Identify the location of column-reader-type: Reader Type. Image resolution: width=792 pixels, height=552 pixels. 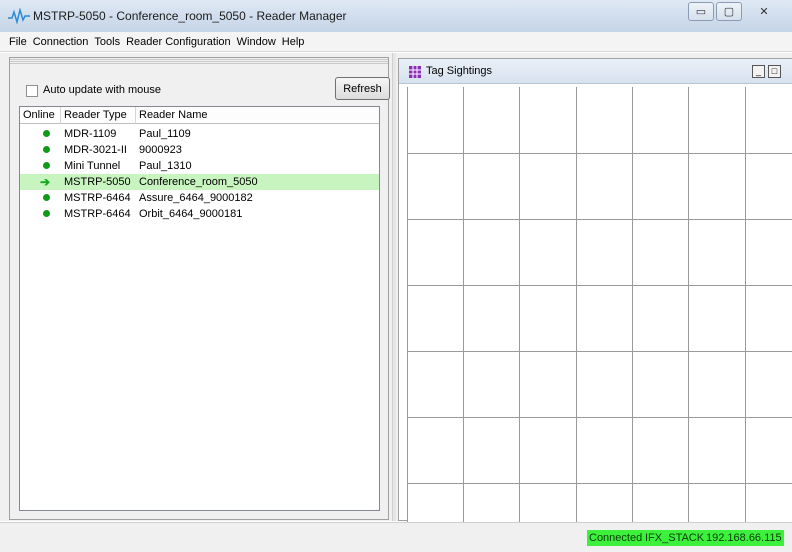
(98, 115).